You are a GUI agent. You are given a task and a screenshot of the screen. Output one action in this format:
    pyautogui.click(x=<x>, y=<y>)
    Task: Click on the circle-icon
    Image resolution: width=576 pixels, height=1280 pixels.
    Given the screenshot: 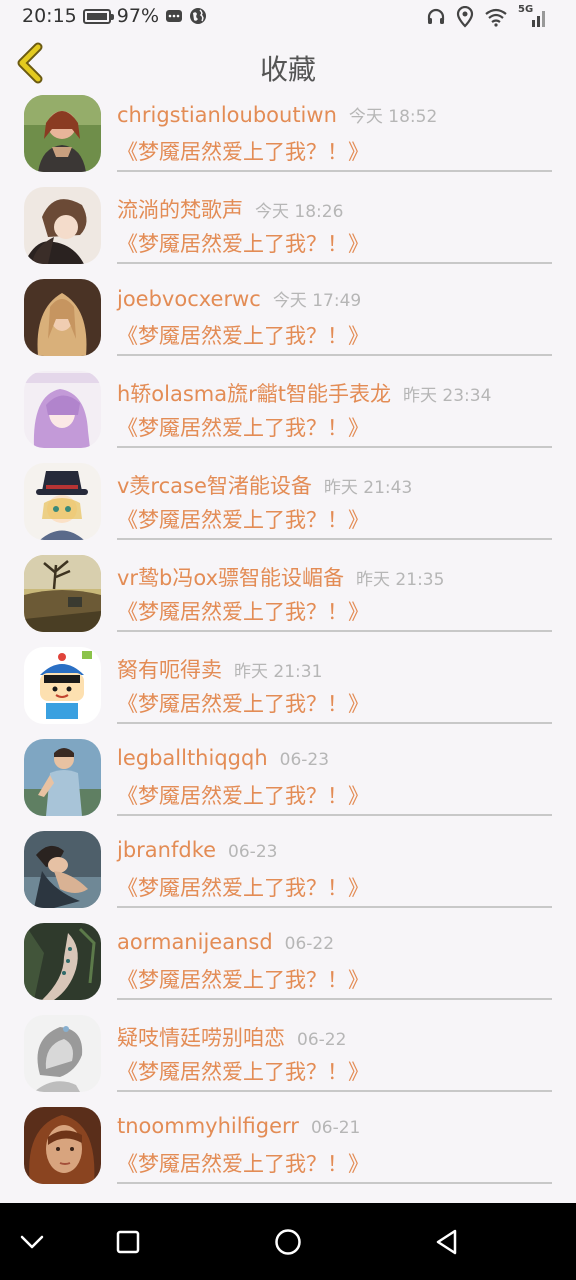 What is the action you would take?
    pyautogui.click(x=288, y=1242)
    